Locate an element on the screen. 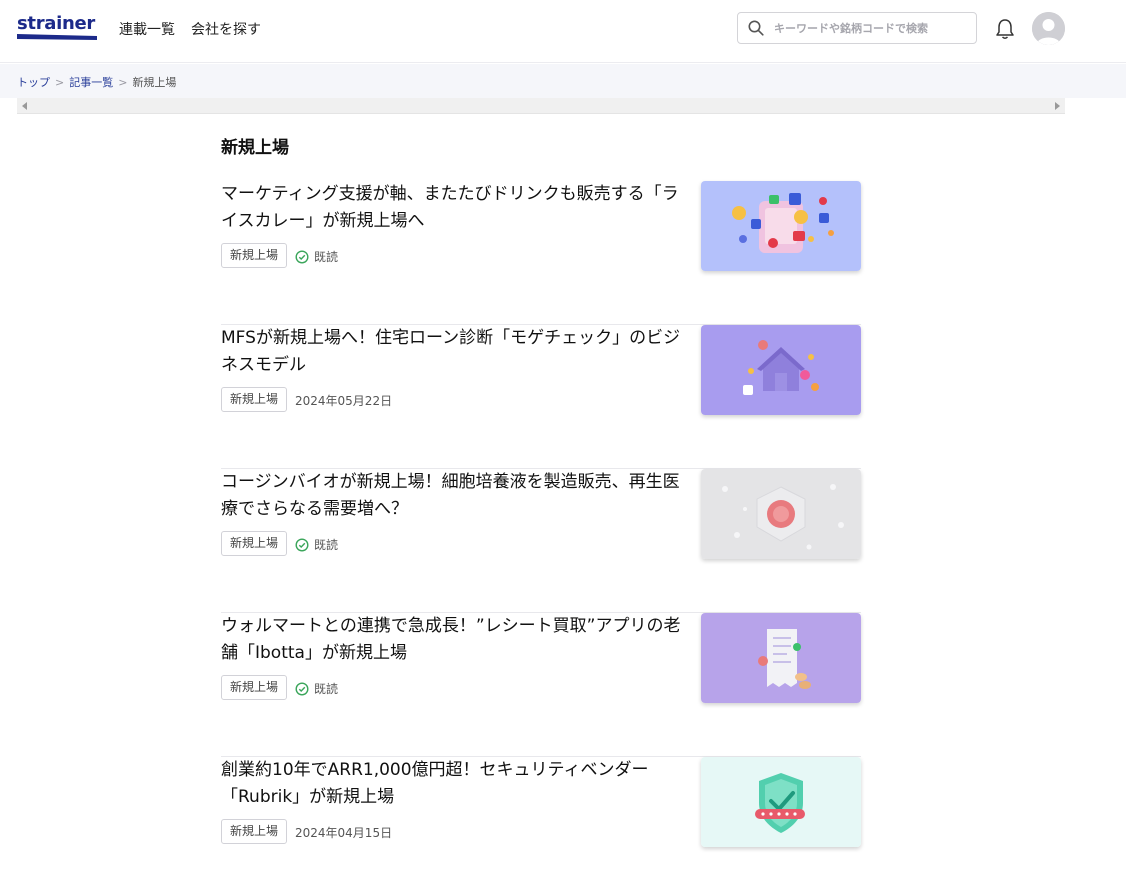 This screenshot has width=1126, height=872. user-icon is located at coordinates (1048, 28).